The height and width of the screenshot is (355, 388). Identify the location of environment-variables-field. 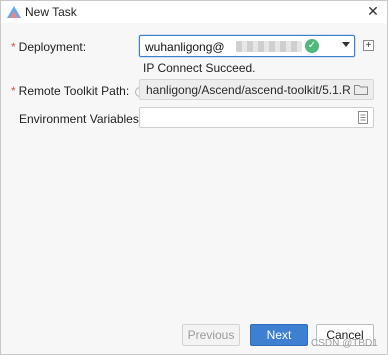
(256, 117).